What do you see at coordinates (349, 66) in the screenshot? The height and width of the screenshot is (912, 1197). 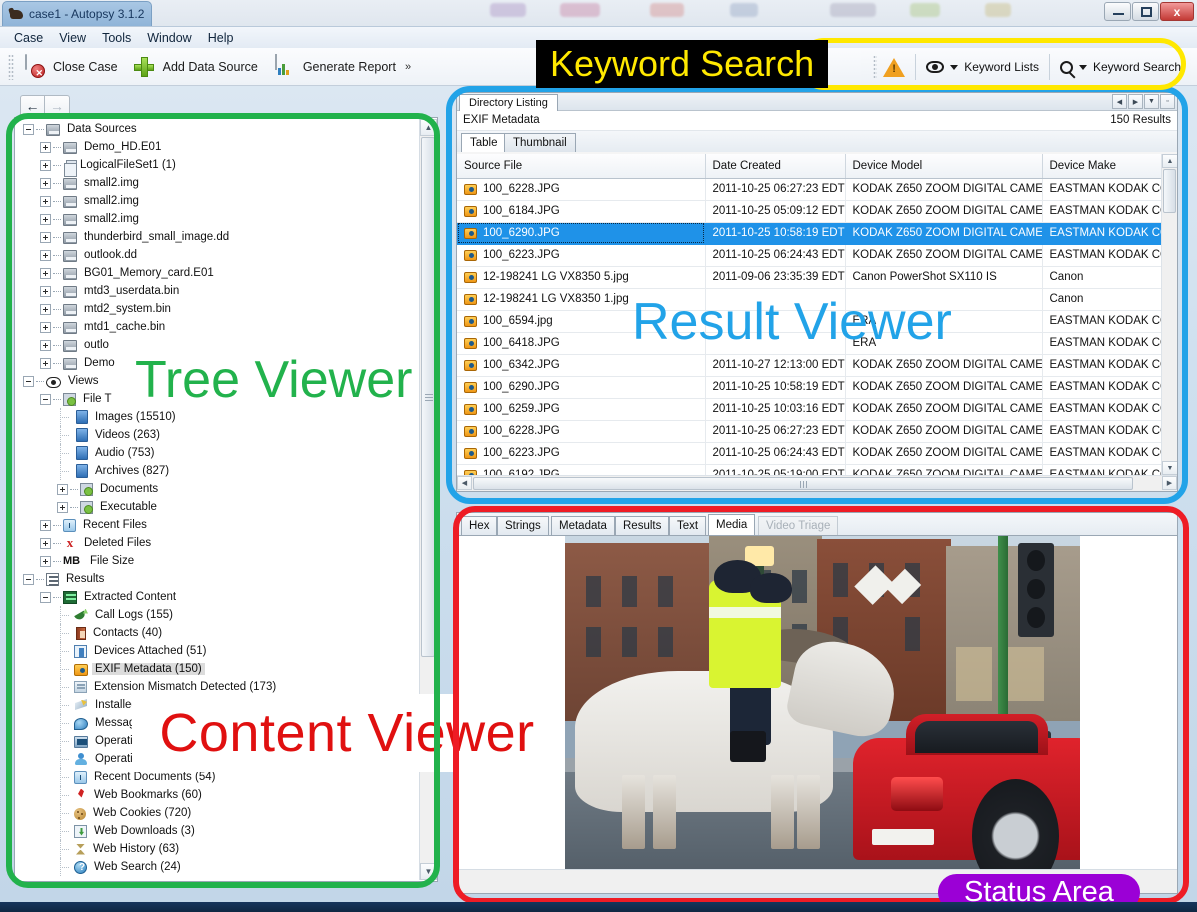 I see `generate-report-label: Generate Report` at bounding box center [349, 66].